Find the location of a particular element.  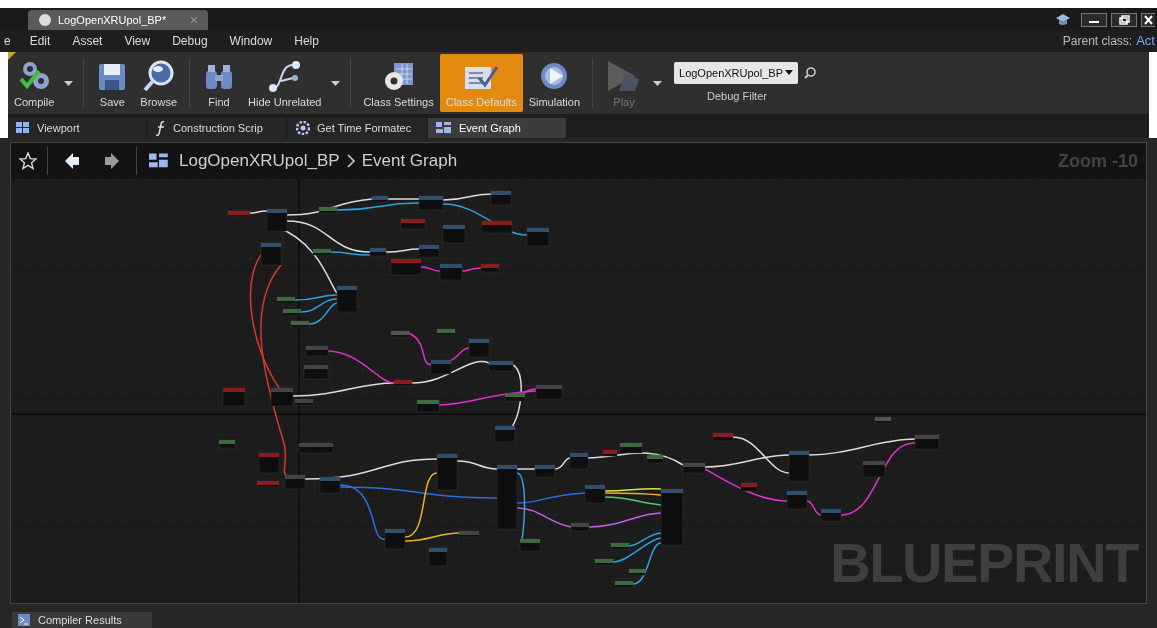

toolbar-button: Save is located at coordinates (112, 83).